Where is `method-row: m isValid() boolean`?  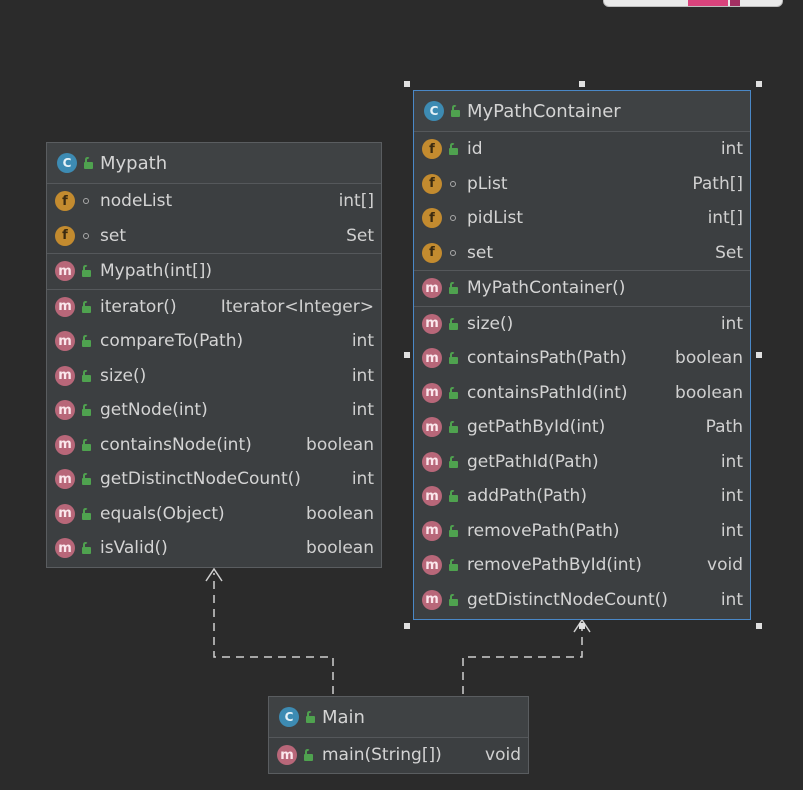 method-row: m isValid() boolean is located at coordinates (214, 548).